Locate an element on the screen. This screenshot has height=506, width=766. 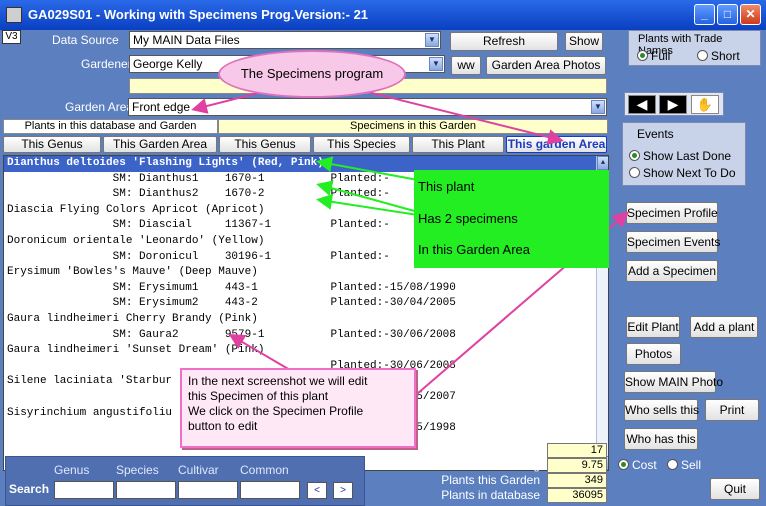
maximize-button: □ is located at coordinates (727, 14).